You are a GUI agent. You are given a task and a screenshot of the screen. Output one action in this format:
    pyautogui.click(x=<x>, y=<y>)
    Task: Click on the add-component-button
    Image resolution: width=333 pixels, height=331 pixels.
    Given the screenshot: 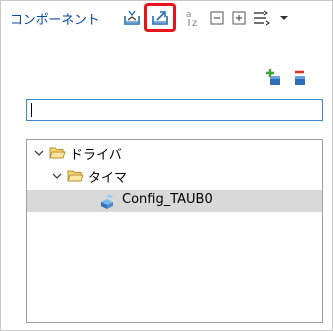 What is the action you would take?
    pyautogui.click(x=274, y=77)
    